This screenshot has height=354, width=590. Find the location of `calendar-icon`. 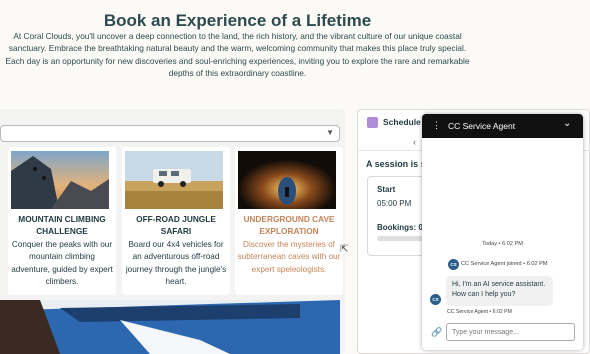

calendar-icon is located at coordinates (372, 122).